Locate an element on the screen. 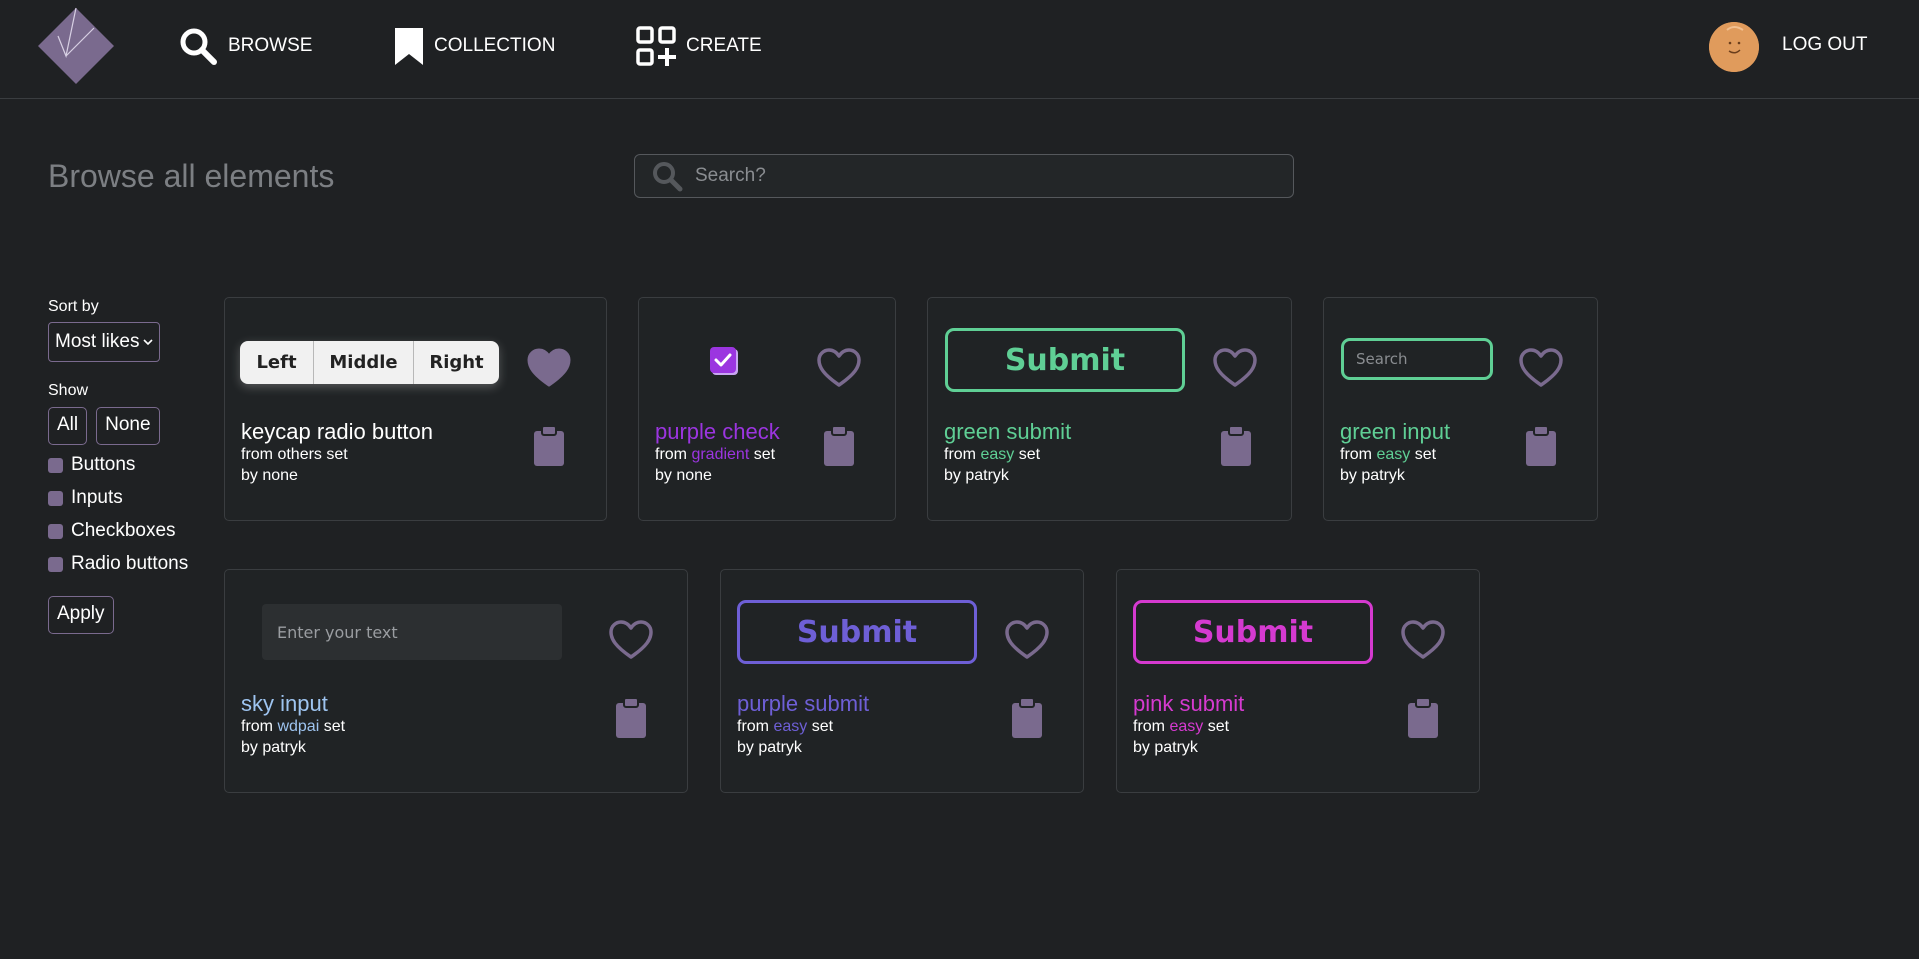 The width and height of the screenshot is (1919, 959). logout-link: LOG OUT is located at coordinates (1825, 45).